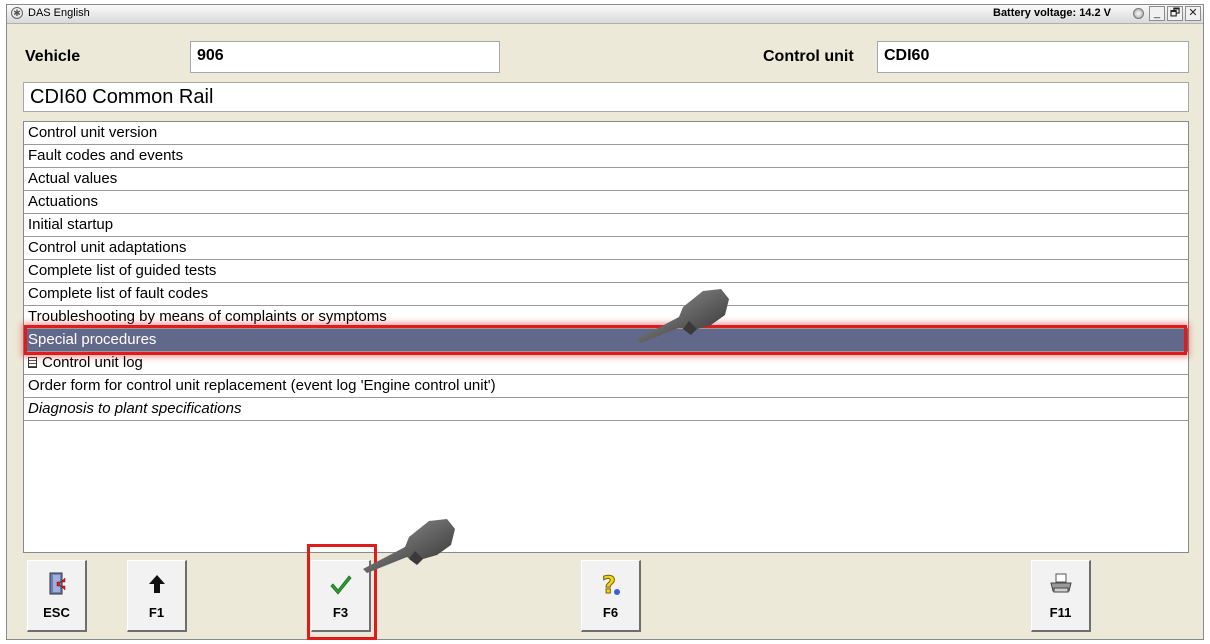 Image resolution: width=1210 pixels, height=644 pixels. Describe the element at coordinates (606, 271) in the screenshot. I see `menu-item-guided-tests: Complete list of guided tests` at that location.